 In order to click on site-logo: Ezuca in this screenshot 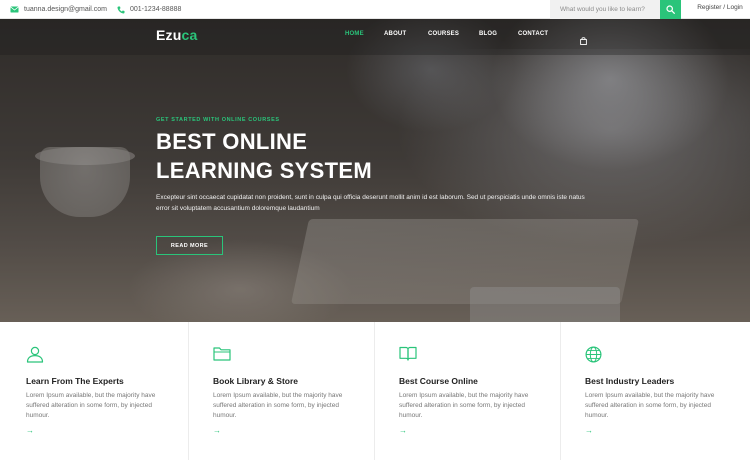, I will do `click(176, 35)`.